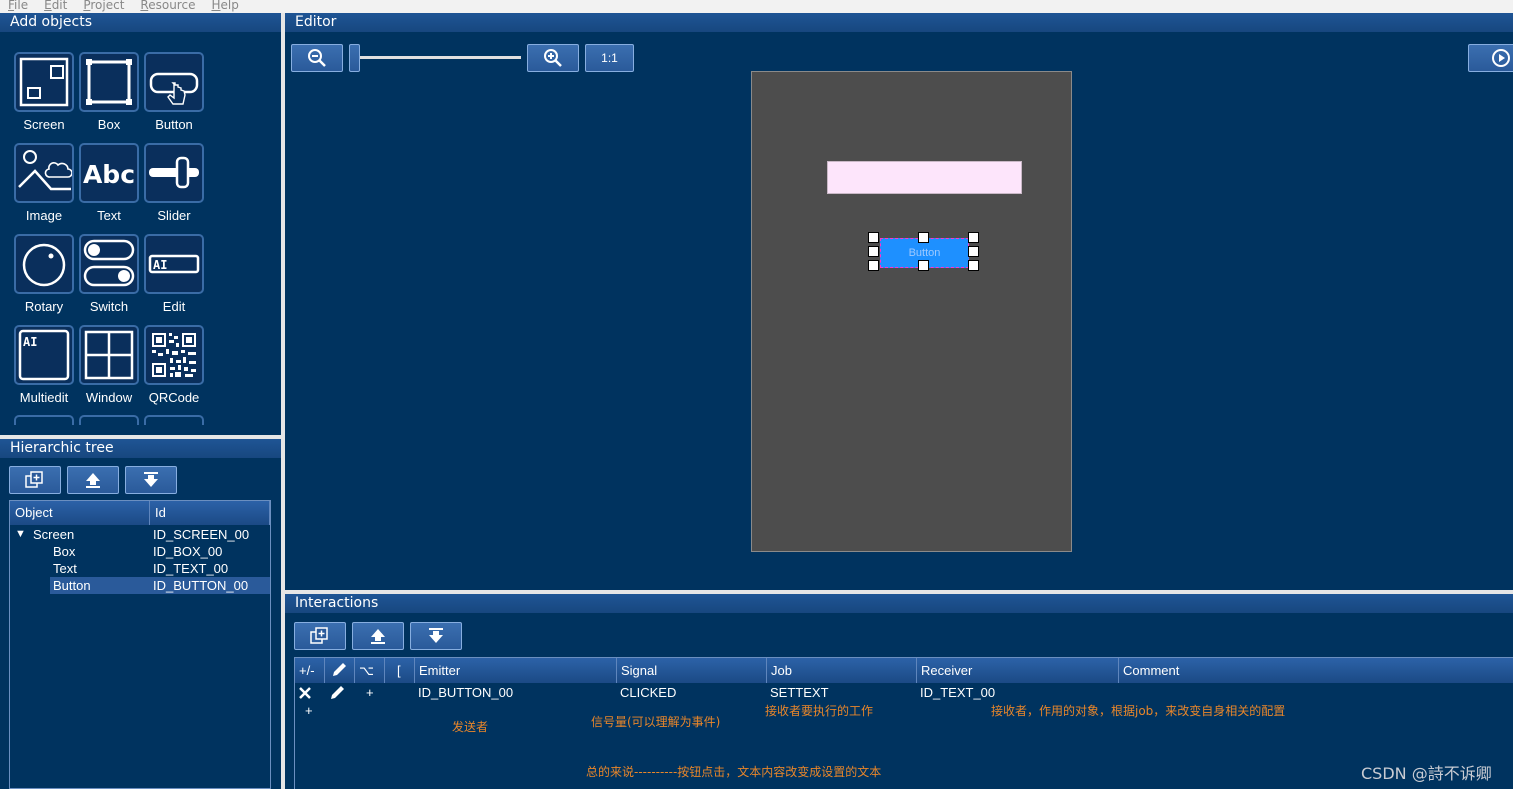 The image size is (1513, 789). What do you see at coordinates (35, 480) in the screenshot?
I see `tree-duplicate-button` at bounding box center [35, 480].